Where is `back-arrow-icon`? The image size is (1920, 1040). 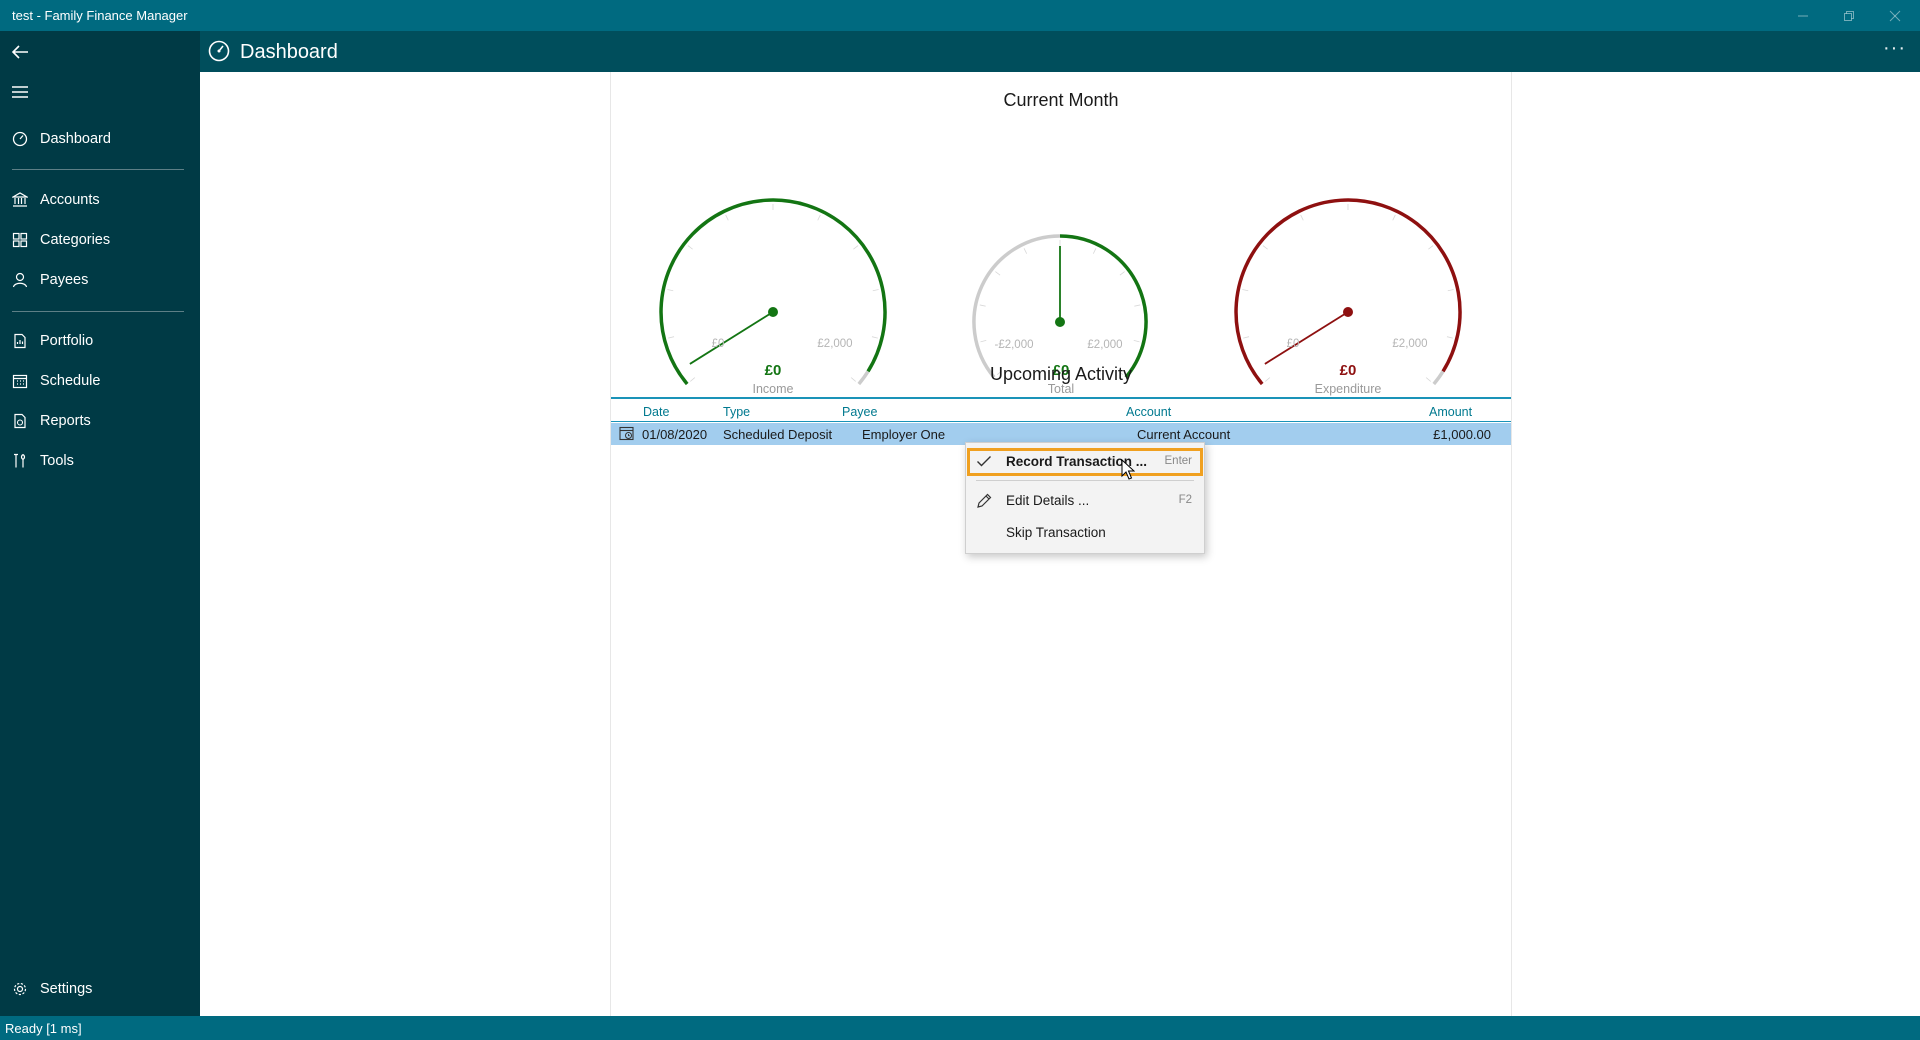 back-arrow-icon is located at coordinates (19, 52).